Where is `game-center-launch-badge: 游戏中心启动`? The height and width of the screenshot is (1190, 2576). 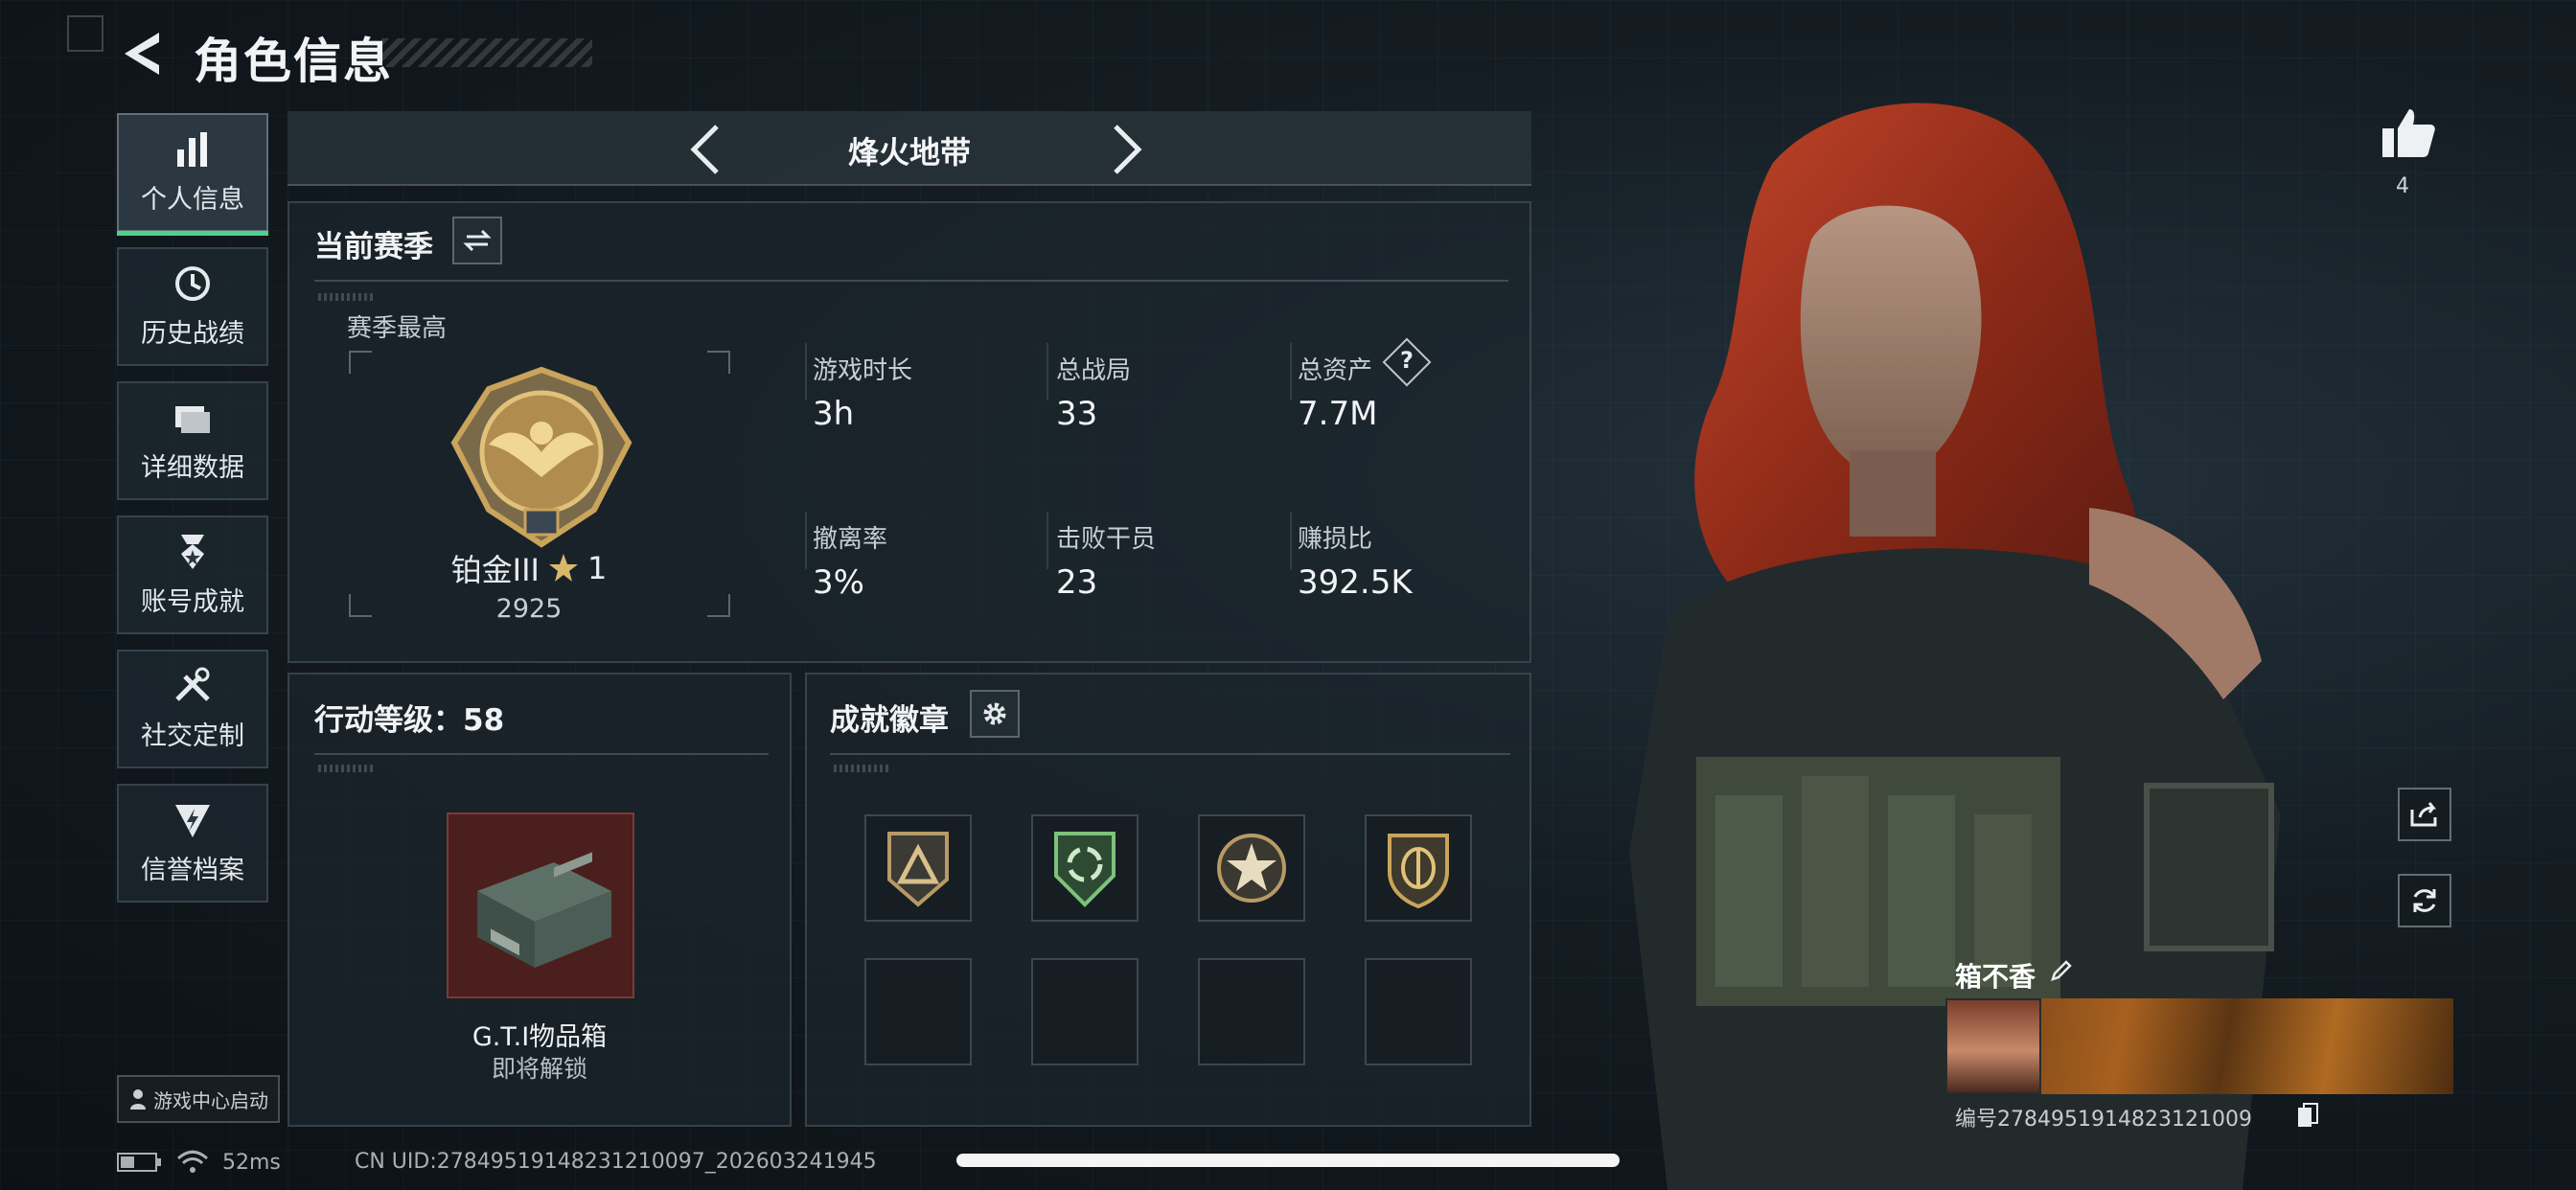 game-center-launch-badge: 游戏中心启动 is located at coordinates (198, 1099).